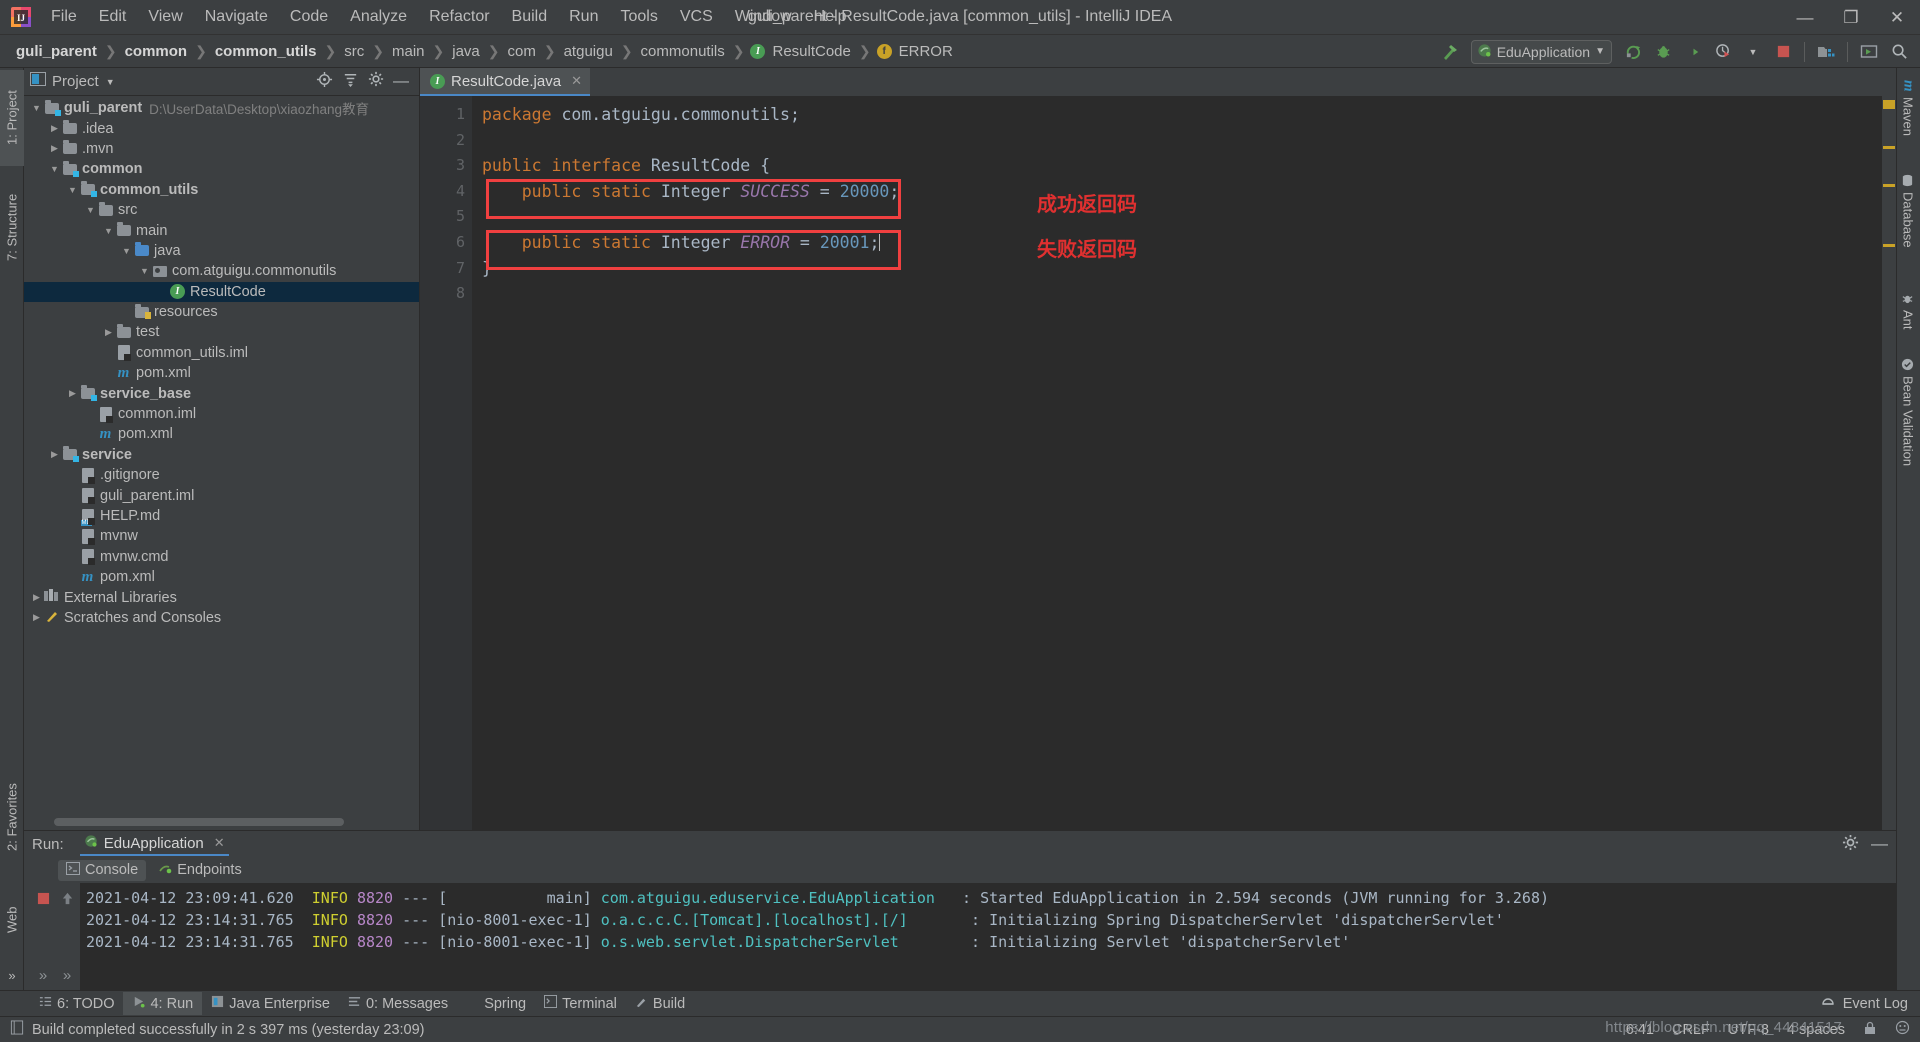 The width and height of the screenshot is (1920, 1042). Describe the element at coordinates (221, 414) in the screenshot. I see `tree-node-common-iml: common.iml` at that location.